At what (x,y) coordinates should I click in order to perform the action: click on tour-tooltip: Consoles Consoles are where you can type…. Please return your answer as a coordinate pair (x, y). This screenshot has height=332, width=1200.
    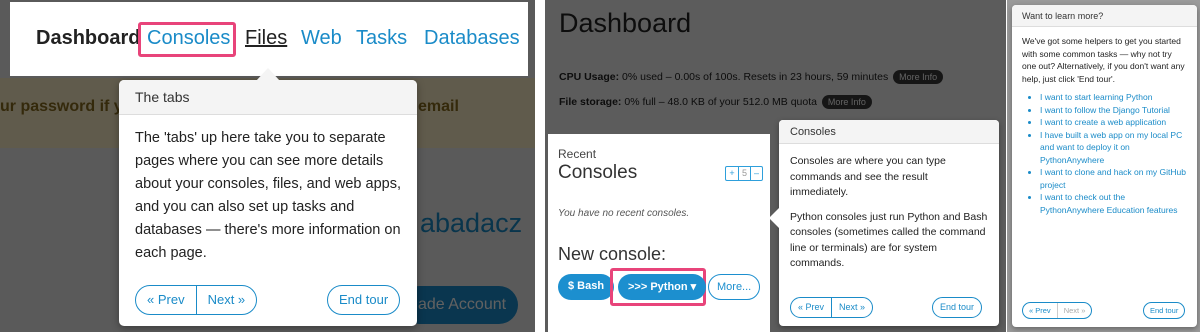
    Looking at the image, I should click on (889, 223).